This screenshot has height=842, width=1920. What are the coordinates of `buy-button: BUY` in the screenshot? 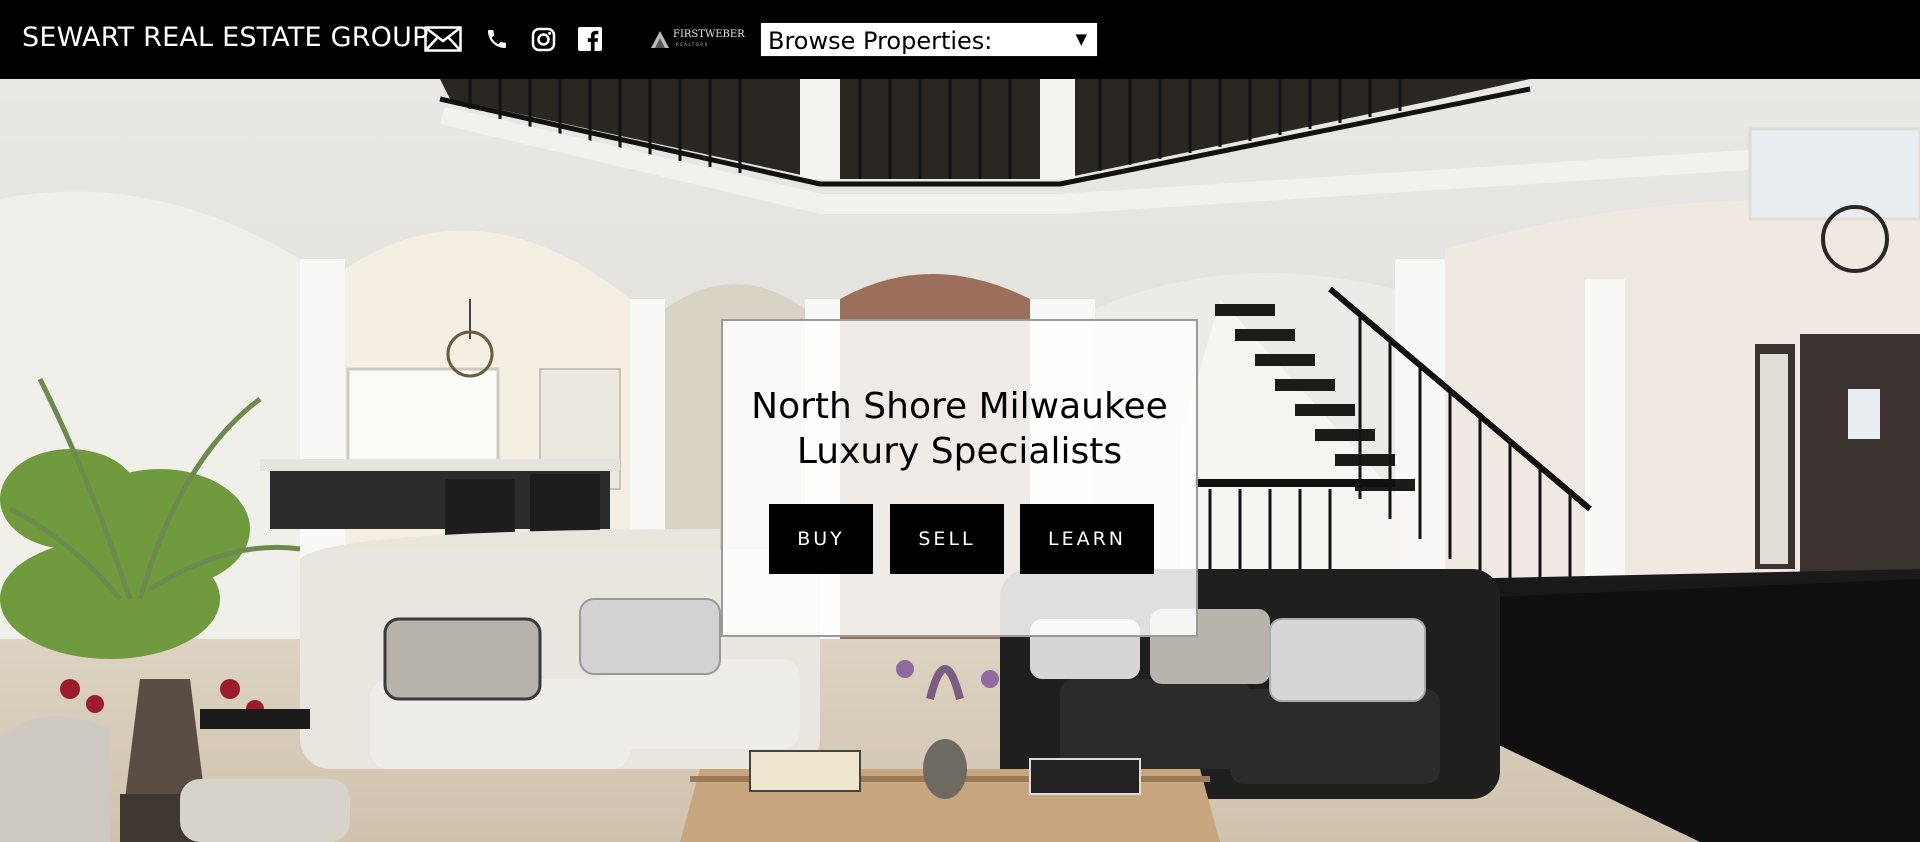 It's located at (821, 539).